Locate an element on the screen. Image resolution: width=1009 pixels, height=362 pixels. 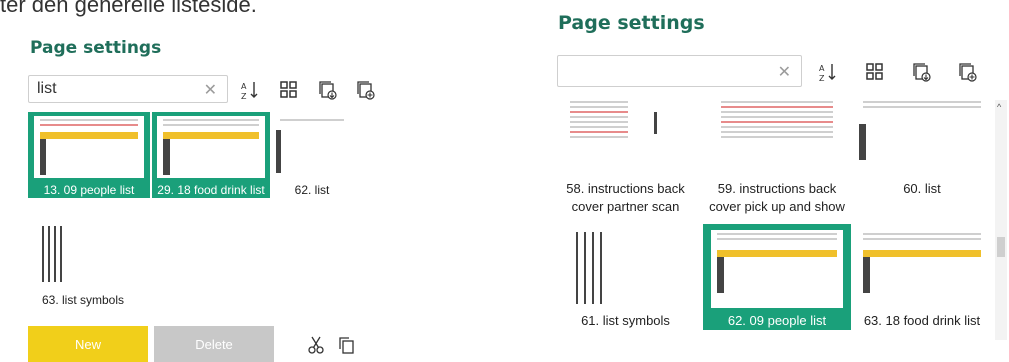
copy-icon is located at coordinates (346, 345).